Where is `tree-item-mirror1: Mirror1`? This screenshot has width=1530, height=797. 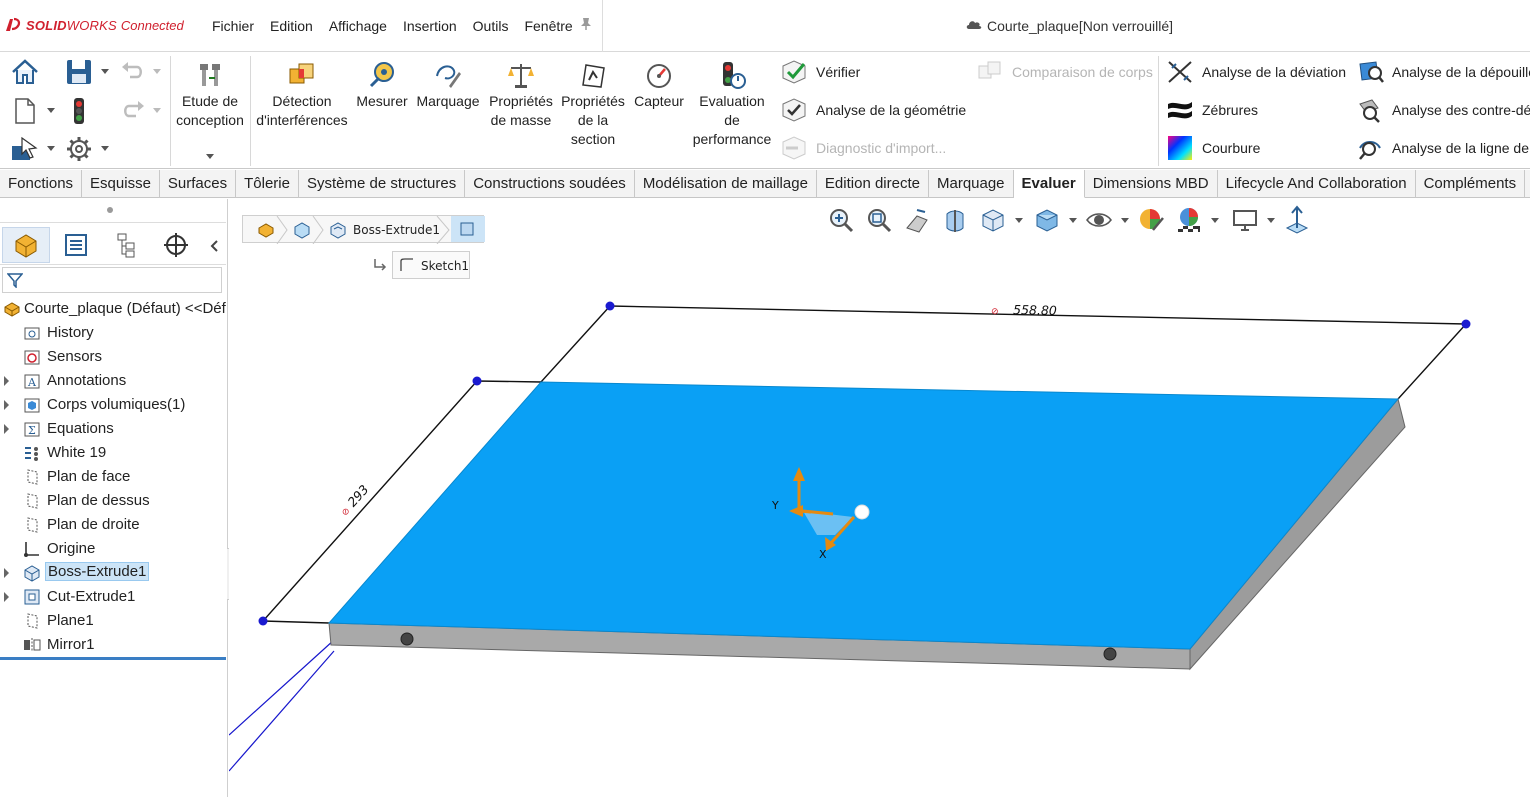 tree-item-mirror1: Mirror1 is located at coordinates (113, 645).